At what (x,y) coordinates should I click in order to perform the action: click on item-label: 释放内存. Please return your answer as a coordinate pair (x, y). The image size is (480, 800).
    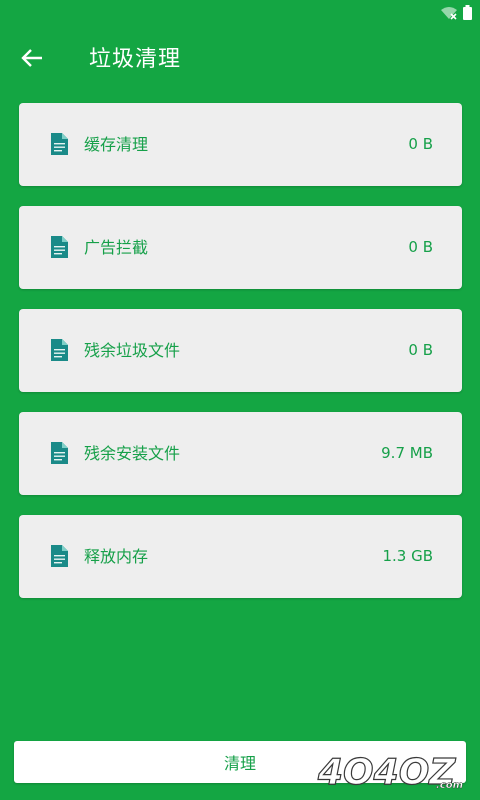
    Looking at the image, I should click on (116, 556).